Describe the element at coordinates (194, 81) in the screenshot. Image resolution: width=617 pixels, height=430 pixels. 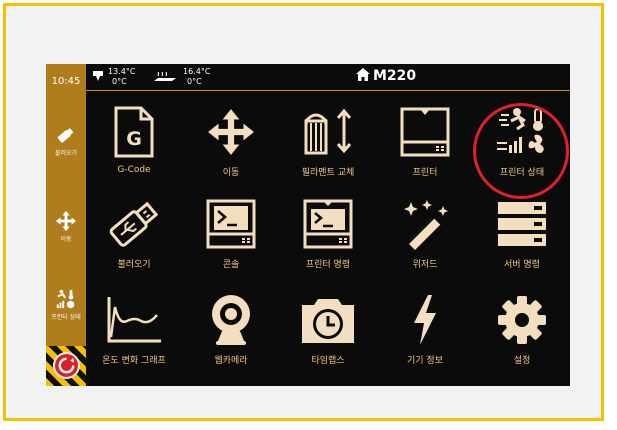
I see `bed-target: 0°C` at that location.